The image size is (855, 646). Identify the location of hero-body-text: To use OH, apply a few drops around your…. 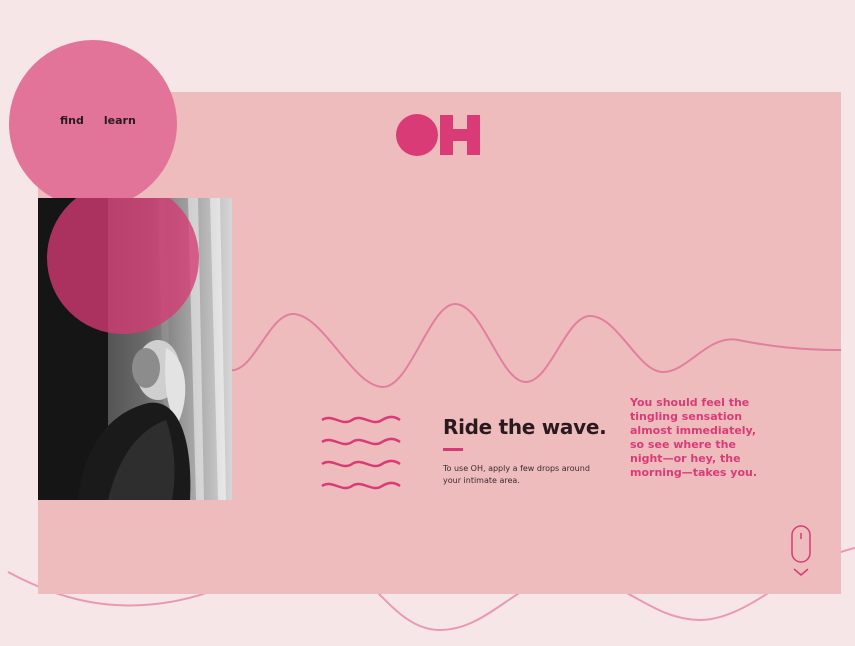
(516, 474).